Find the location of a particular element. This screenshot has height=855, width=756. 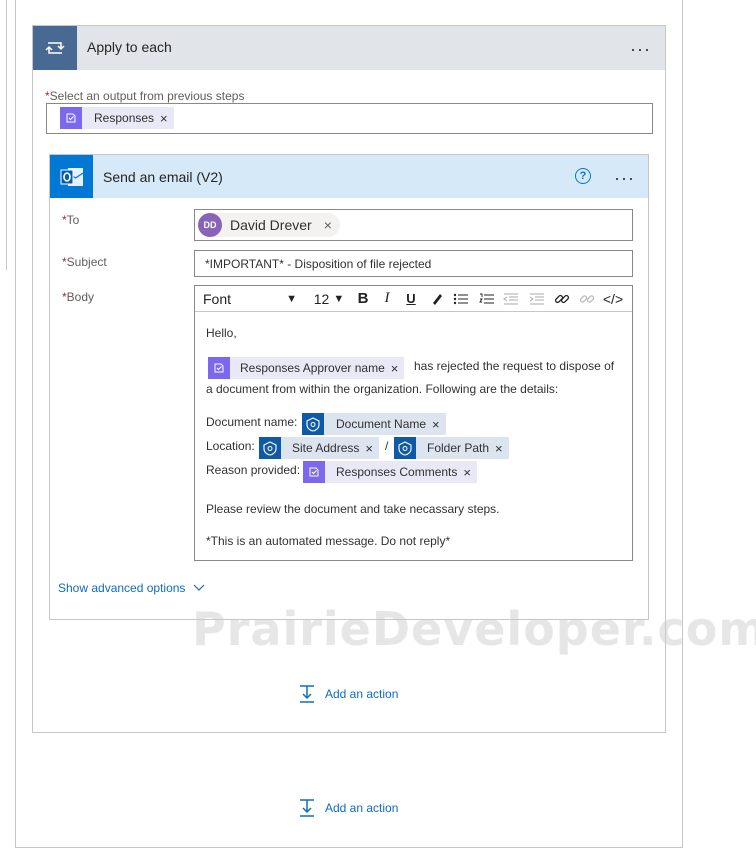

font-family-select: Font ▼ is located at coordinates (250, 298).